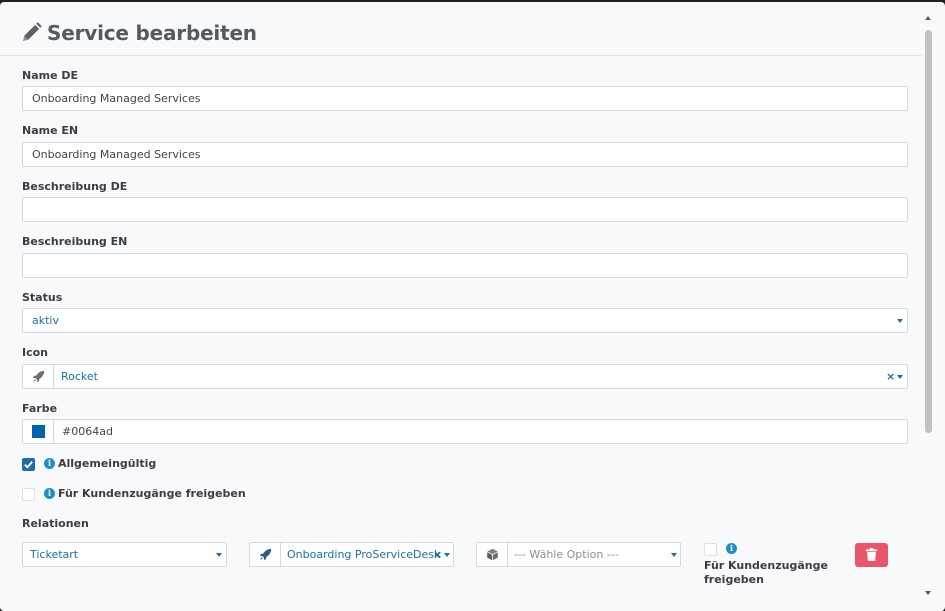  I want to click on relation-option-placeholder: --- Wähle Option ---, so click(566, 554).